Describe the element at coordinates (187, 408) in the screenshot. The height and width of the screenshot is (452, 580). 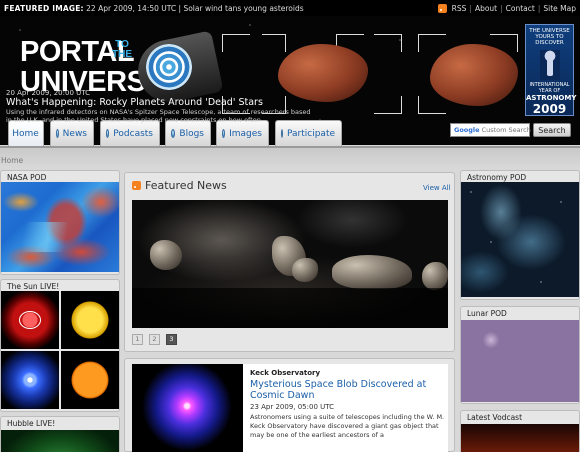
I see `space-blob-image` at that location.